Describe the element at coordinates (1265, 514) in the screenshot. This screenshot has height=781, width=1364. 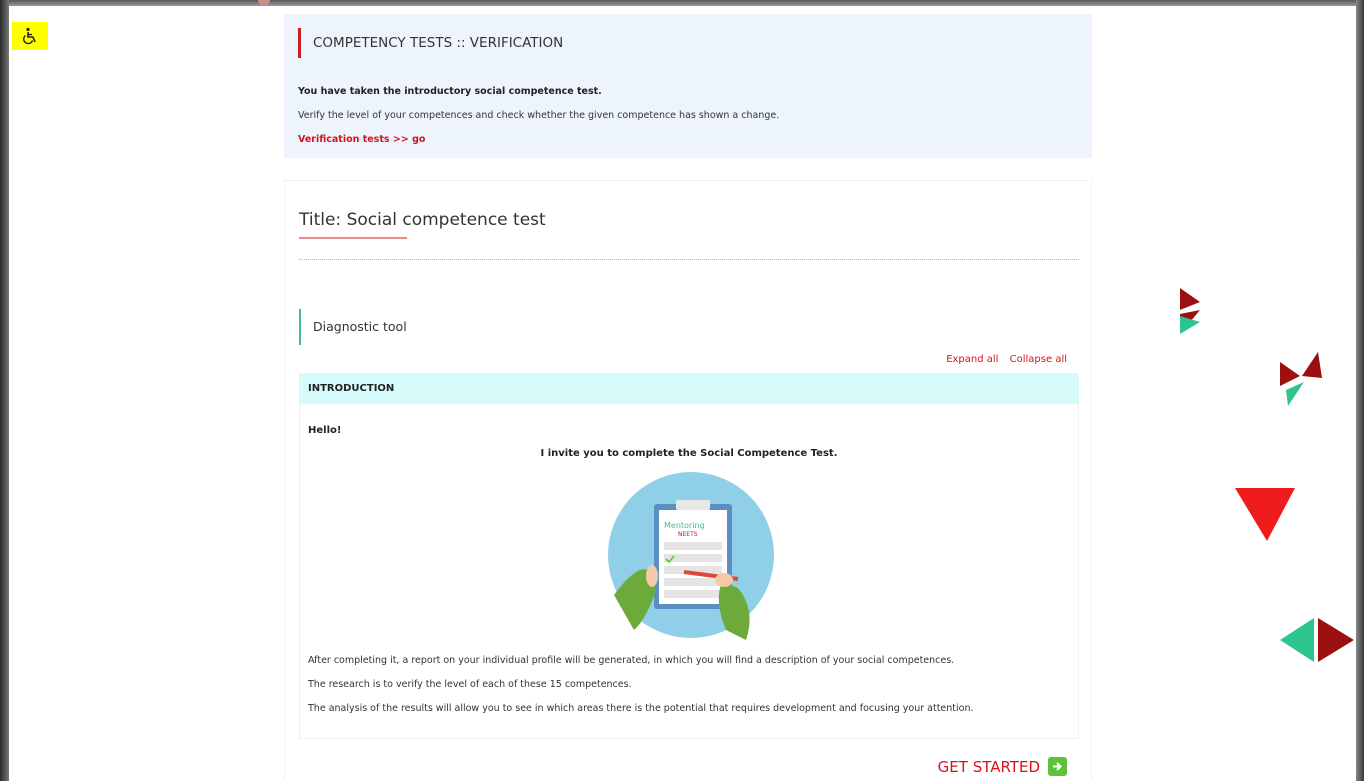
I see `decorative-triangle-red` at that location.